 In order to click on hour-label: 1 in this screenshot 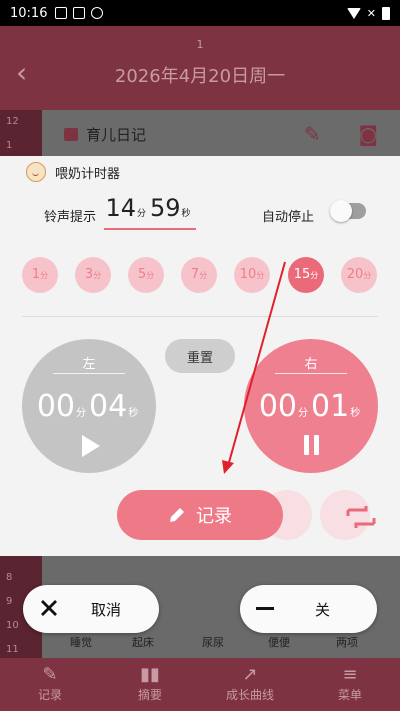, I will do `click(9, 145)`.